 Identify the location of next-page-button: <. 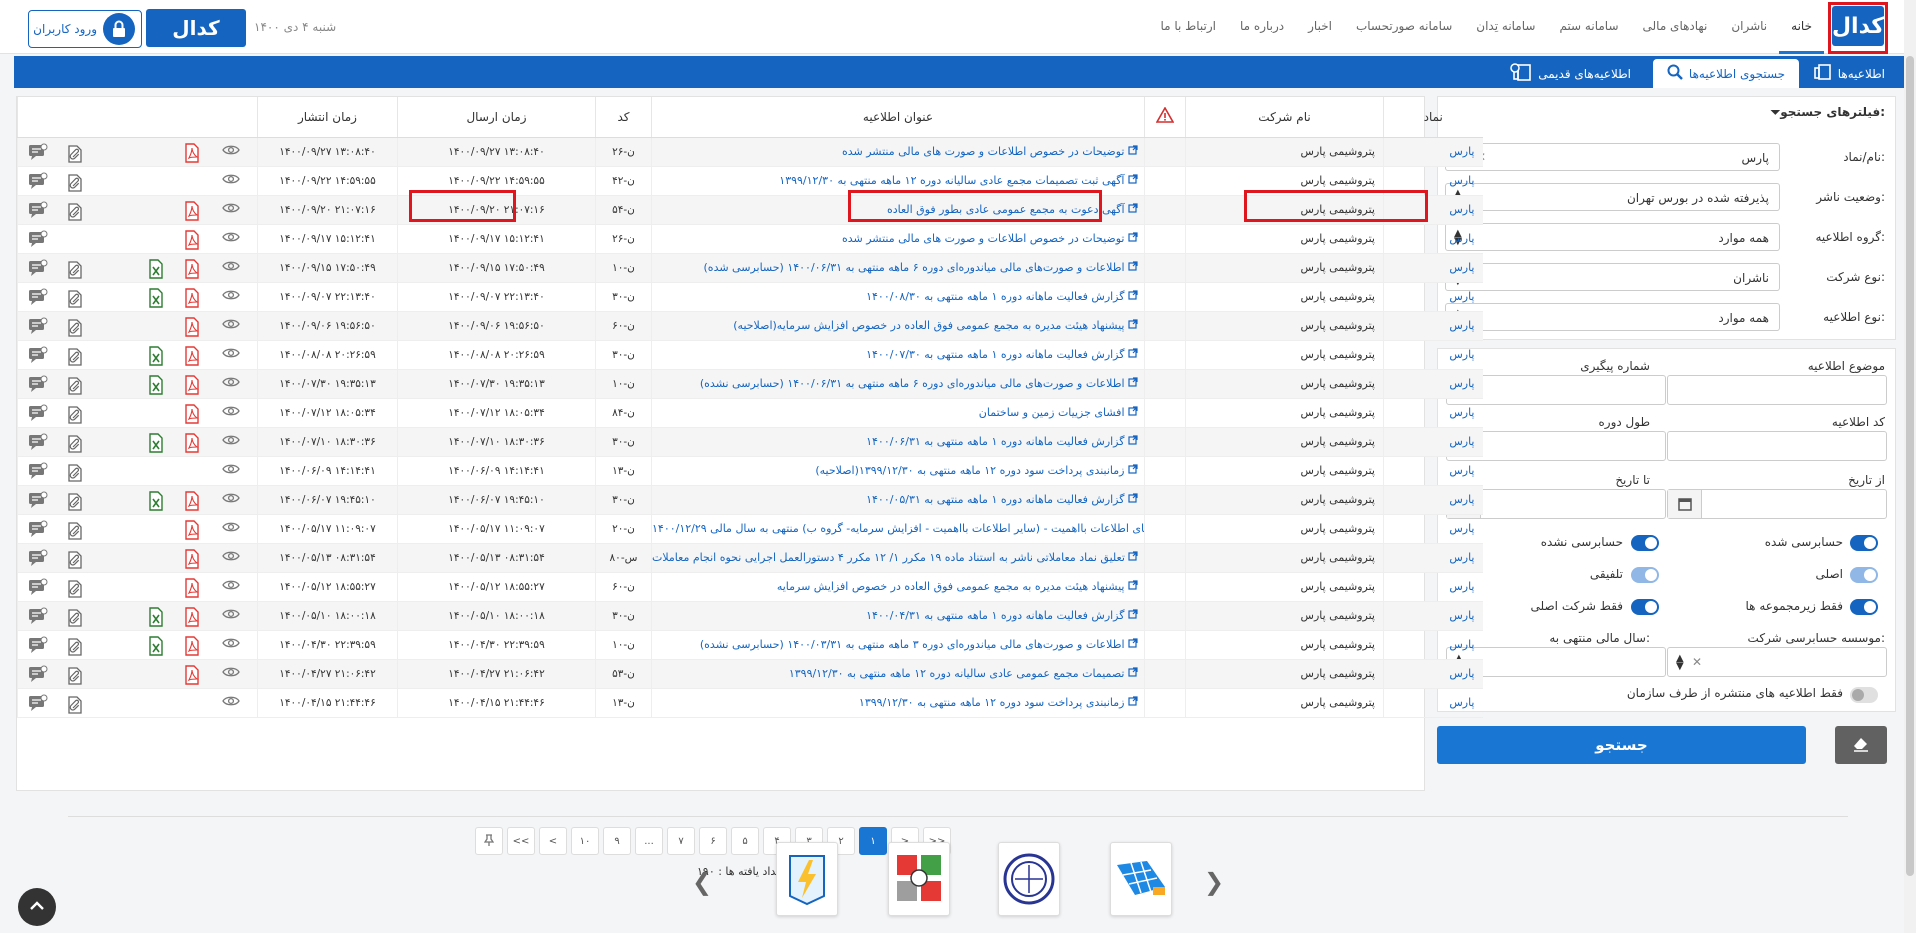
(553, 841).